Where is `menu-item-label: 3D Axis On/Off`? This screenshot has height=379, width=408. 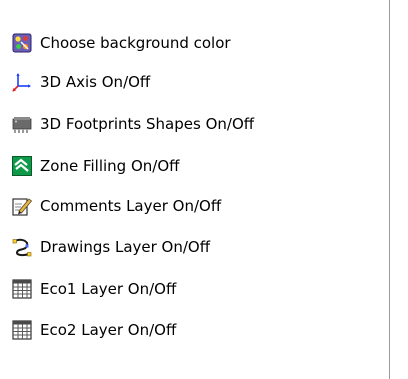
menu-item-label: 3D Axis On/Off is located at coordinates (95, 82).